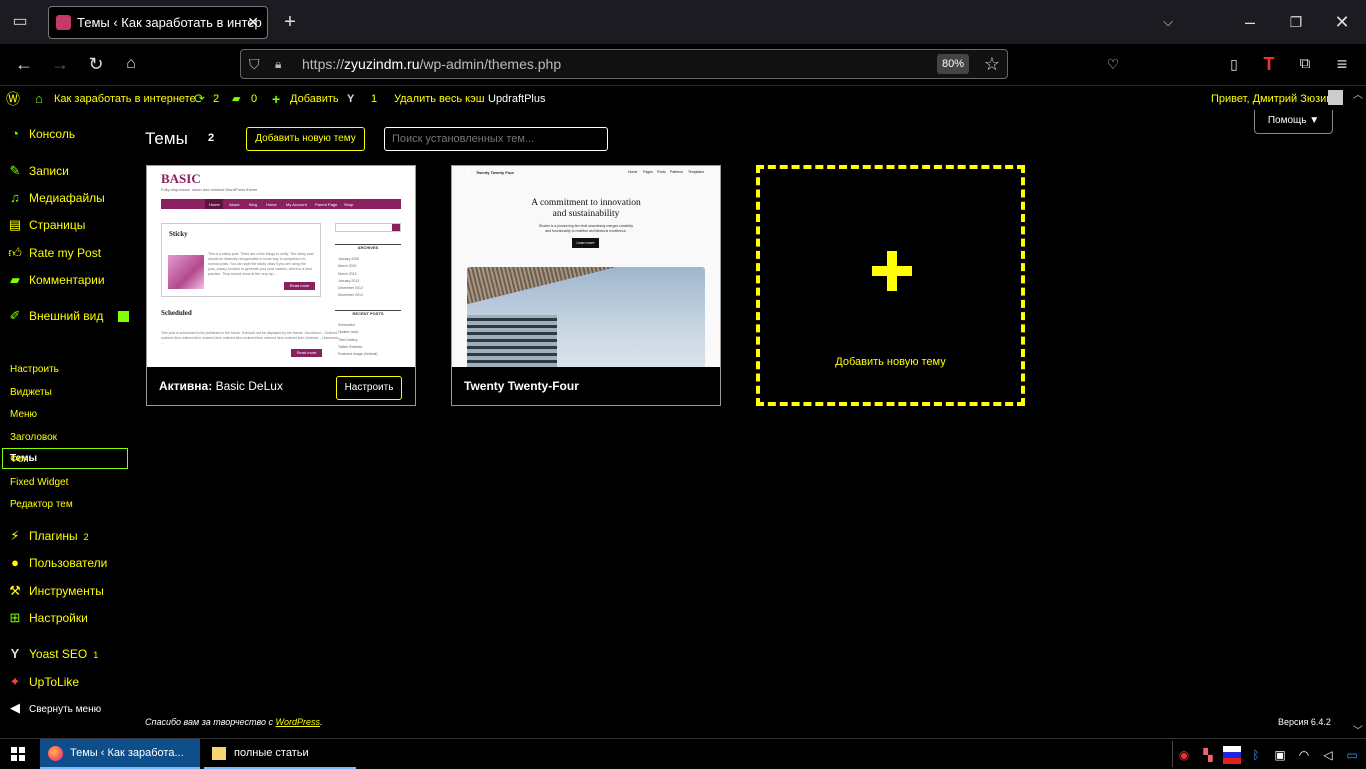  I want to click on site-name-link: Как заработать в интернете, so click(125, 99).